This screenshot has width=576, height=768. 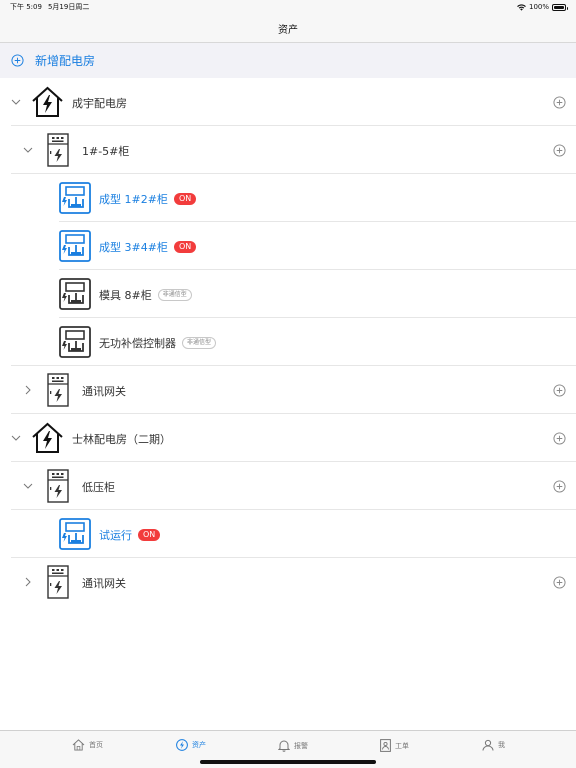 What do you see at coordinates (288, 7) in the screenshot?
I see `status-bar: 下午 5:09 5月19日周二 100%` at bounding box center [288, 7].